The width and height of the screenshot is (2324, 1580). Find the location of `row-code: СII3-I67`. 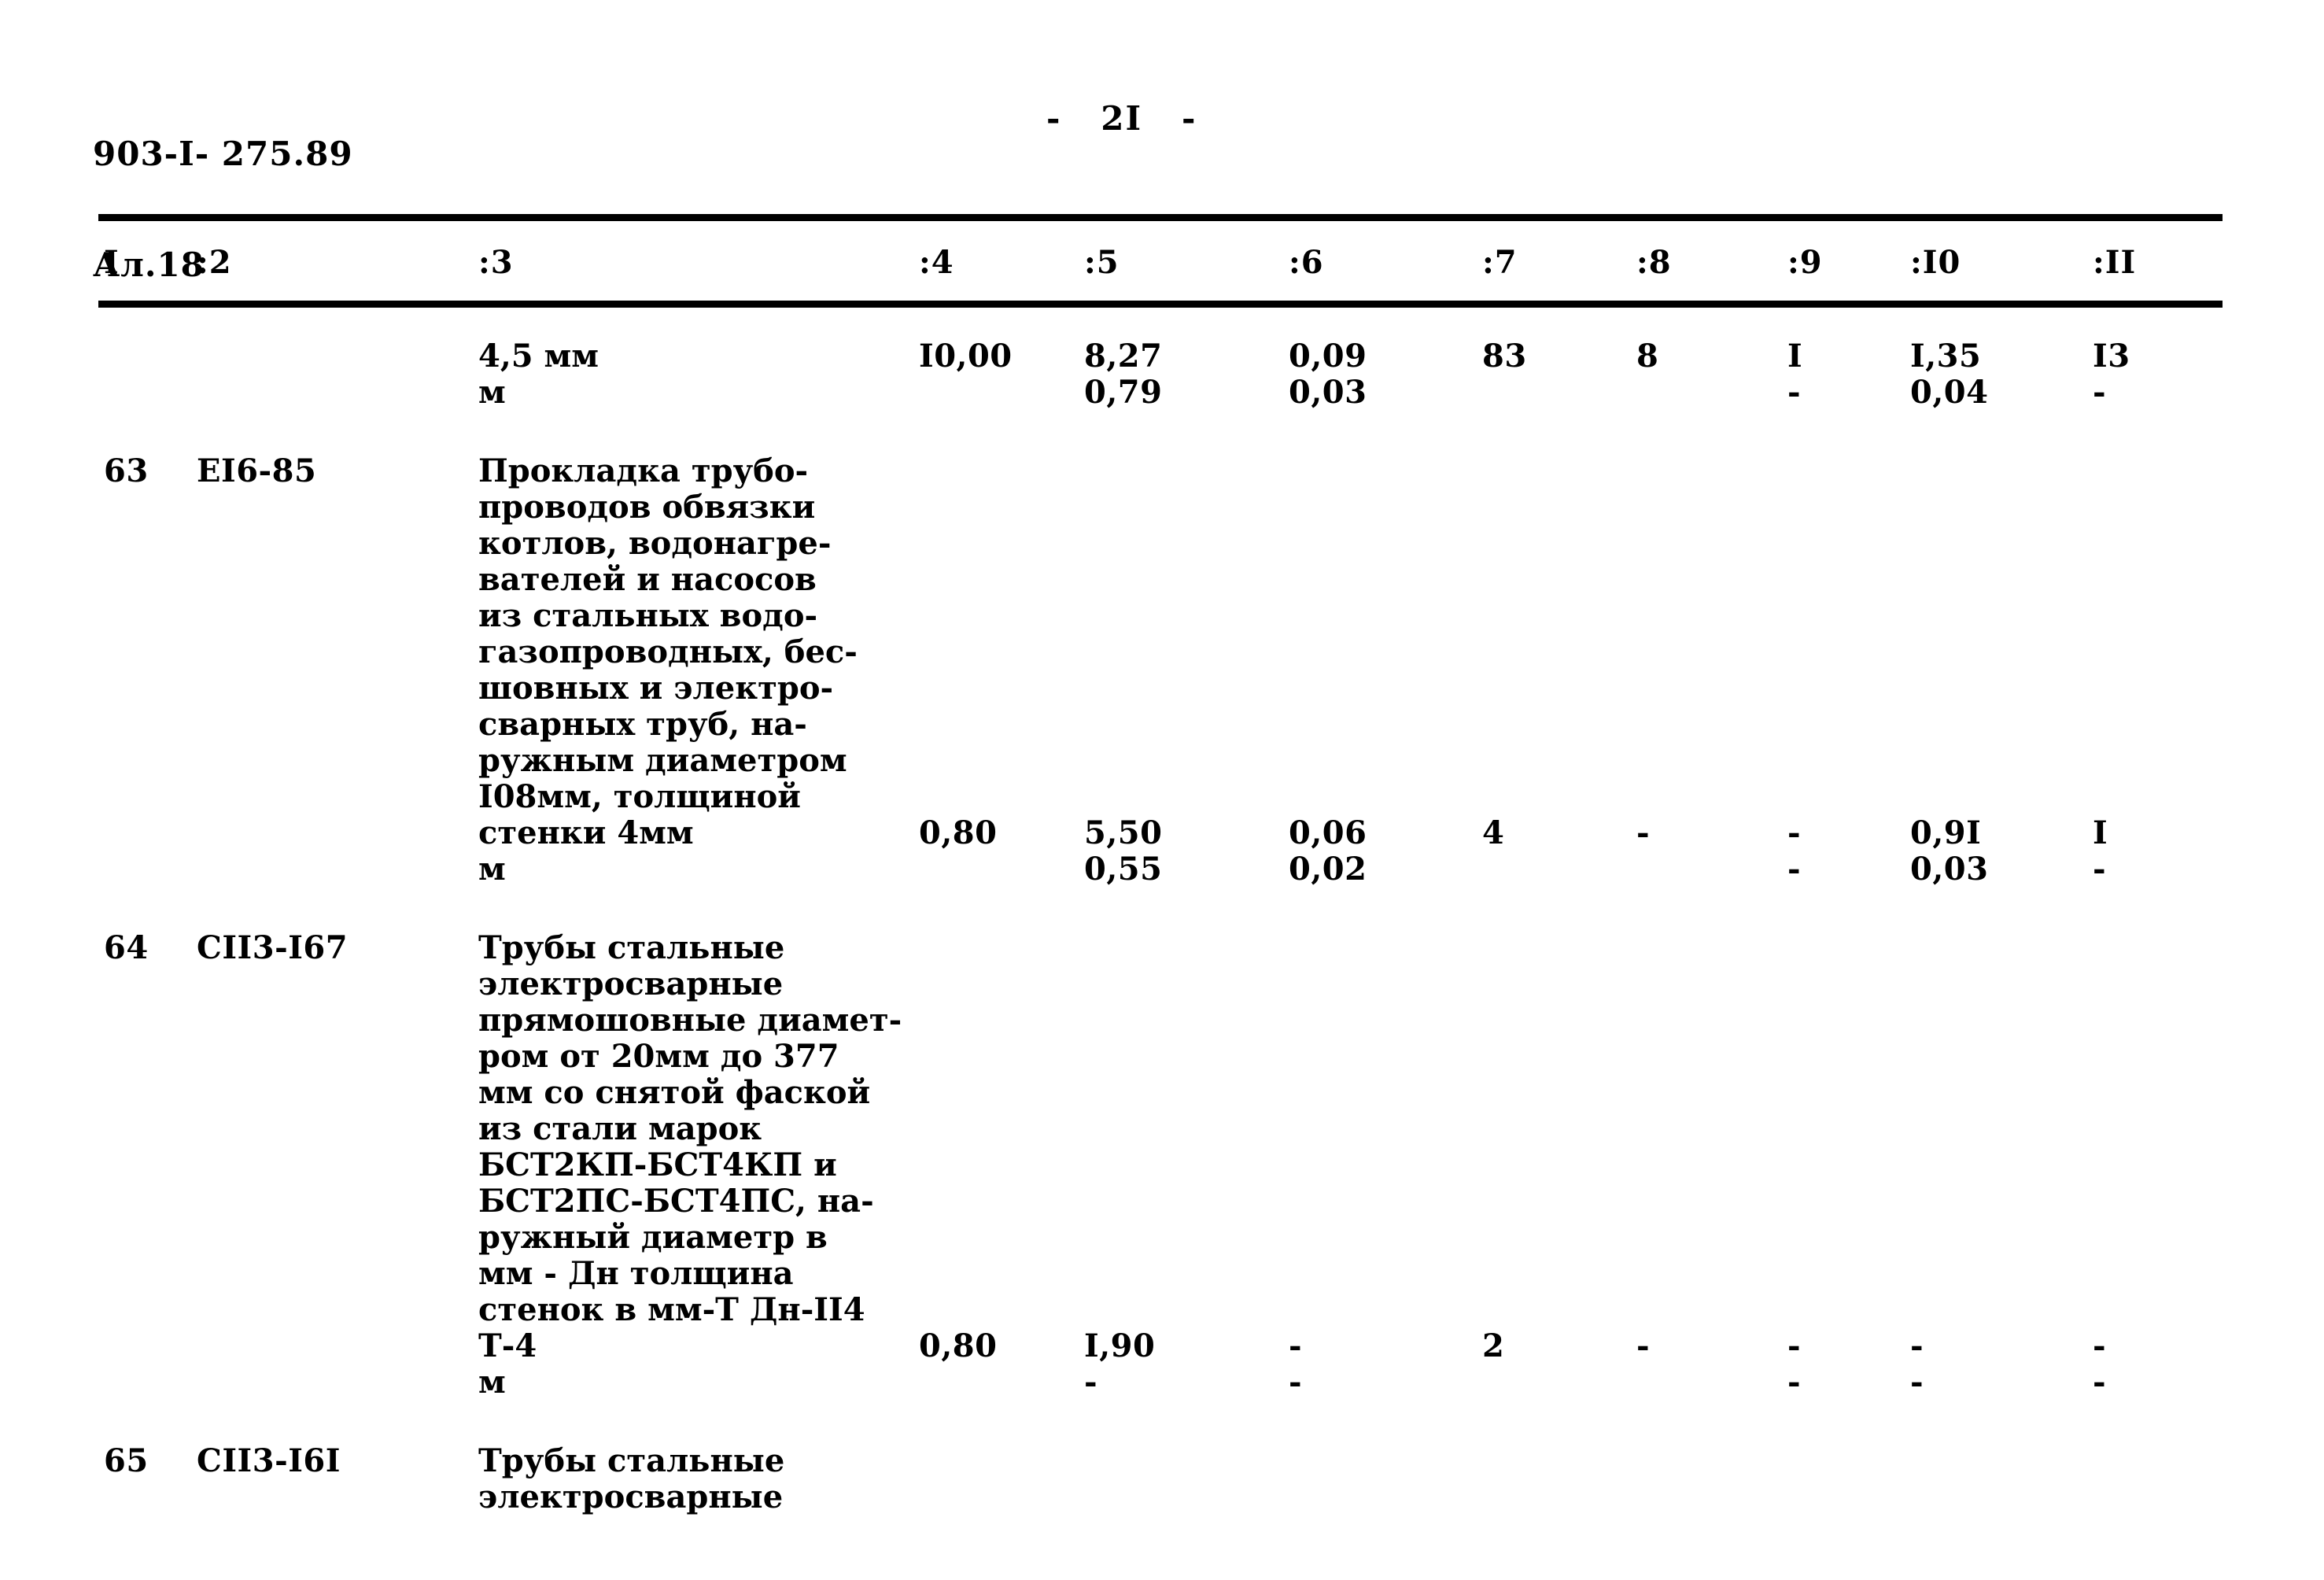

row-code: СII3-I67 is located at coordinates (272, 948).